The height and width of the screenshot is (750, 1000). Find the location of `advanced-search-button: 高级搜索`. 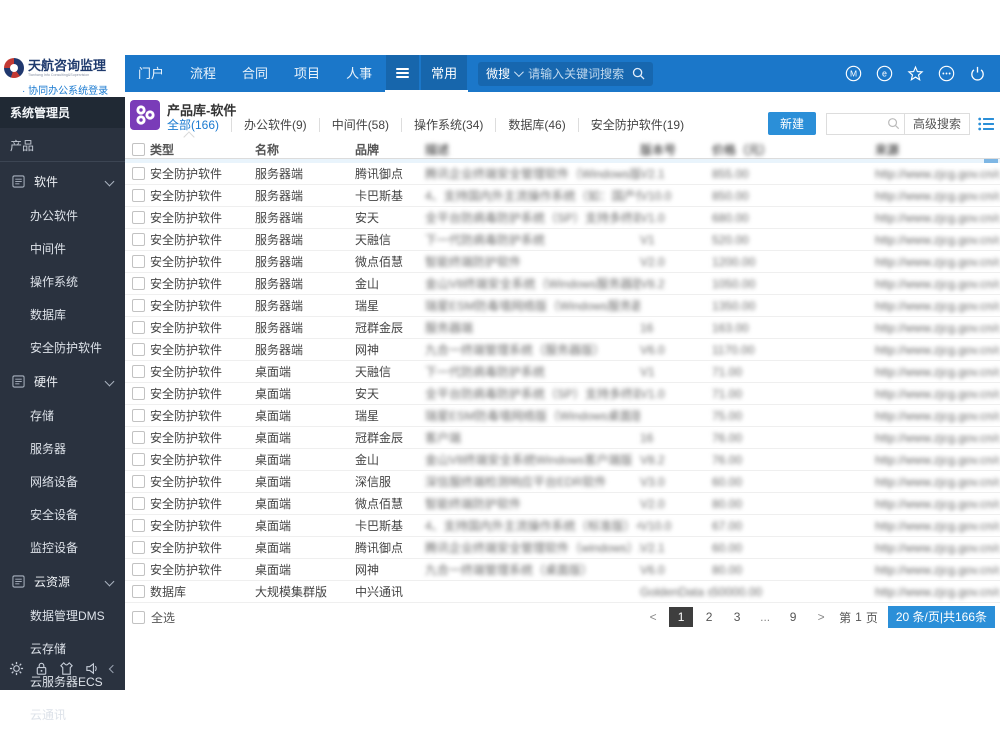

advanced-search-button: 高级搜索 is located at coordinates (936, 123).